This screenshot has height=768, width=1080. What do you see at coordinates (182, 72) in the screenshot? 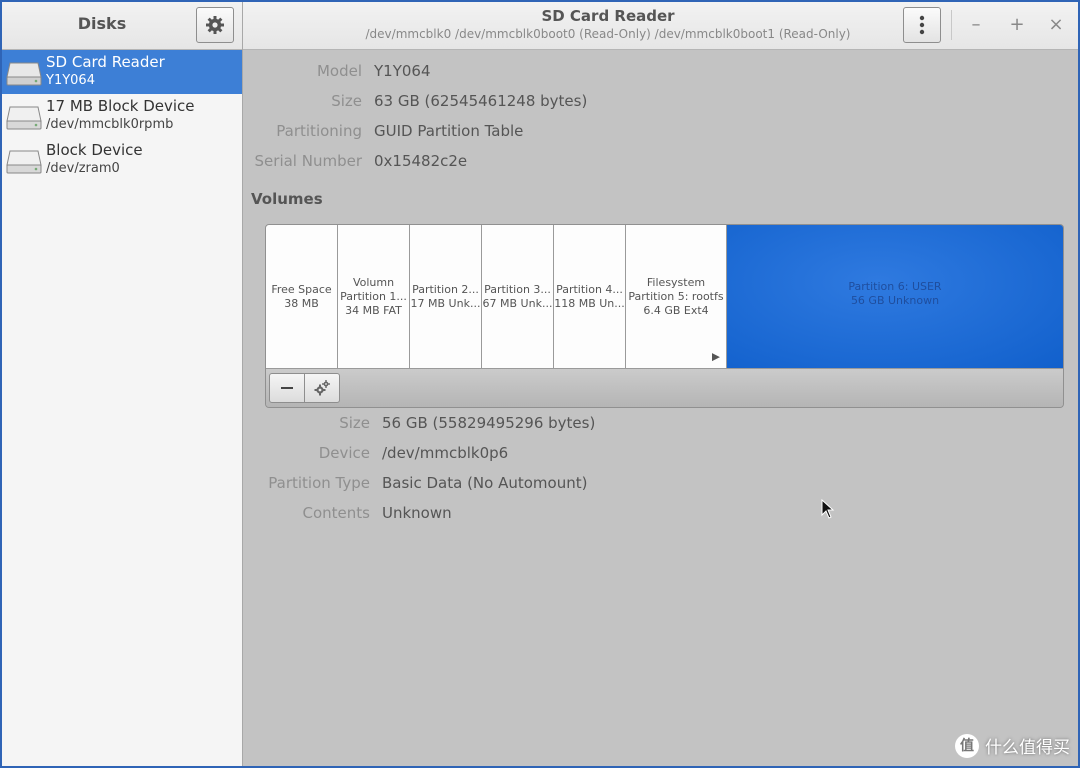
I see `model-row: Model` at bounding box center [182, 72].